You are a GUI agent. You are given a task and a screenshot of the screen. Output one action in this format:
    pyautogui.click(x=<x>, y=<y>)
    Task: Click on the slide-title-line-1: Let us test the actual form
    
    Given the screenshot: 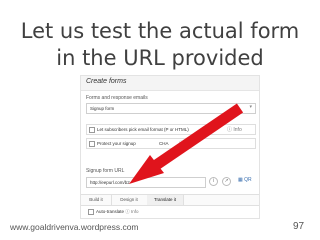 What is the action you would take?
    pyautogui.click(x=160, y=31)
    